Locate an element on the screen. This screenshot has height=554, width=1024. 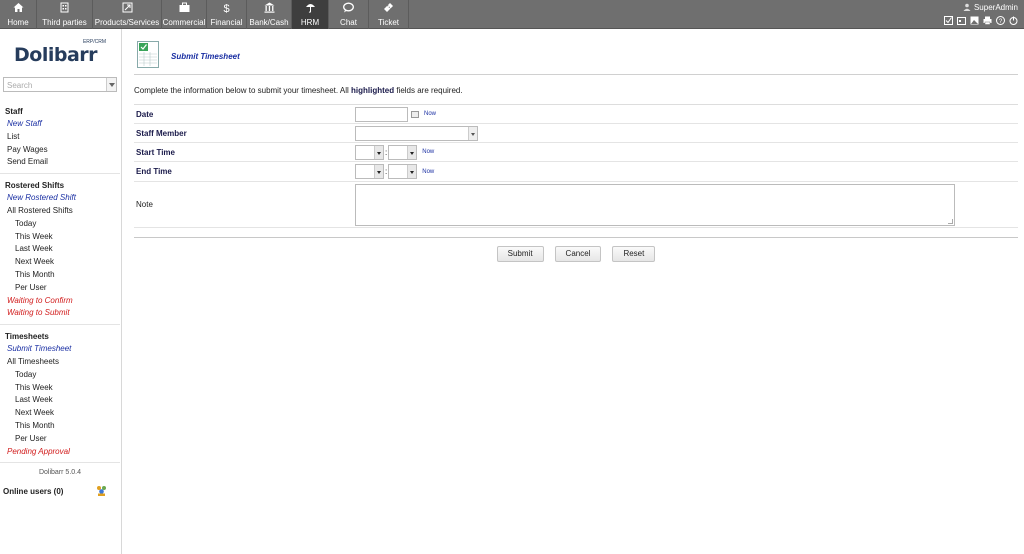
end-minute-select is located at coordinates (403, 171).